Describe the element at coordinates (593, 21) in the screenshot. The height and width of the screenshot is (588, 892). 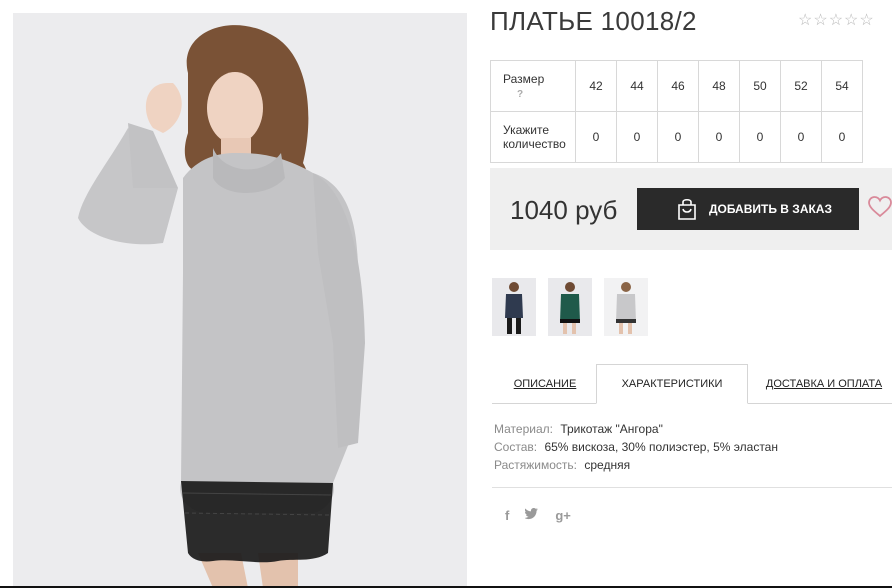
I see `product-title: ПЛАТЬЕ 10018/2` at that location.